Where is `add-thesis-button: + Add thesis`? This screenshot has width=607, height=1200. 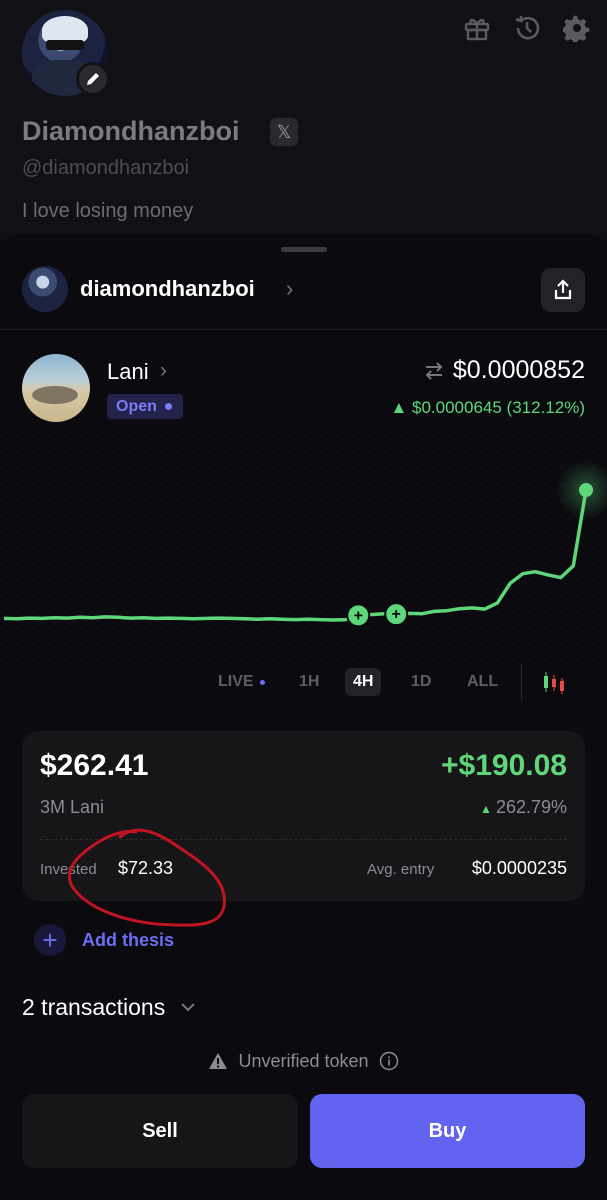
add-thesis-button: + Add thesis is located at coordinates (104, 940).